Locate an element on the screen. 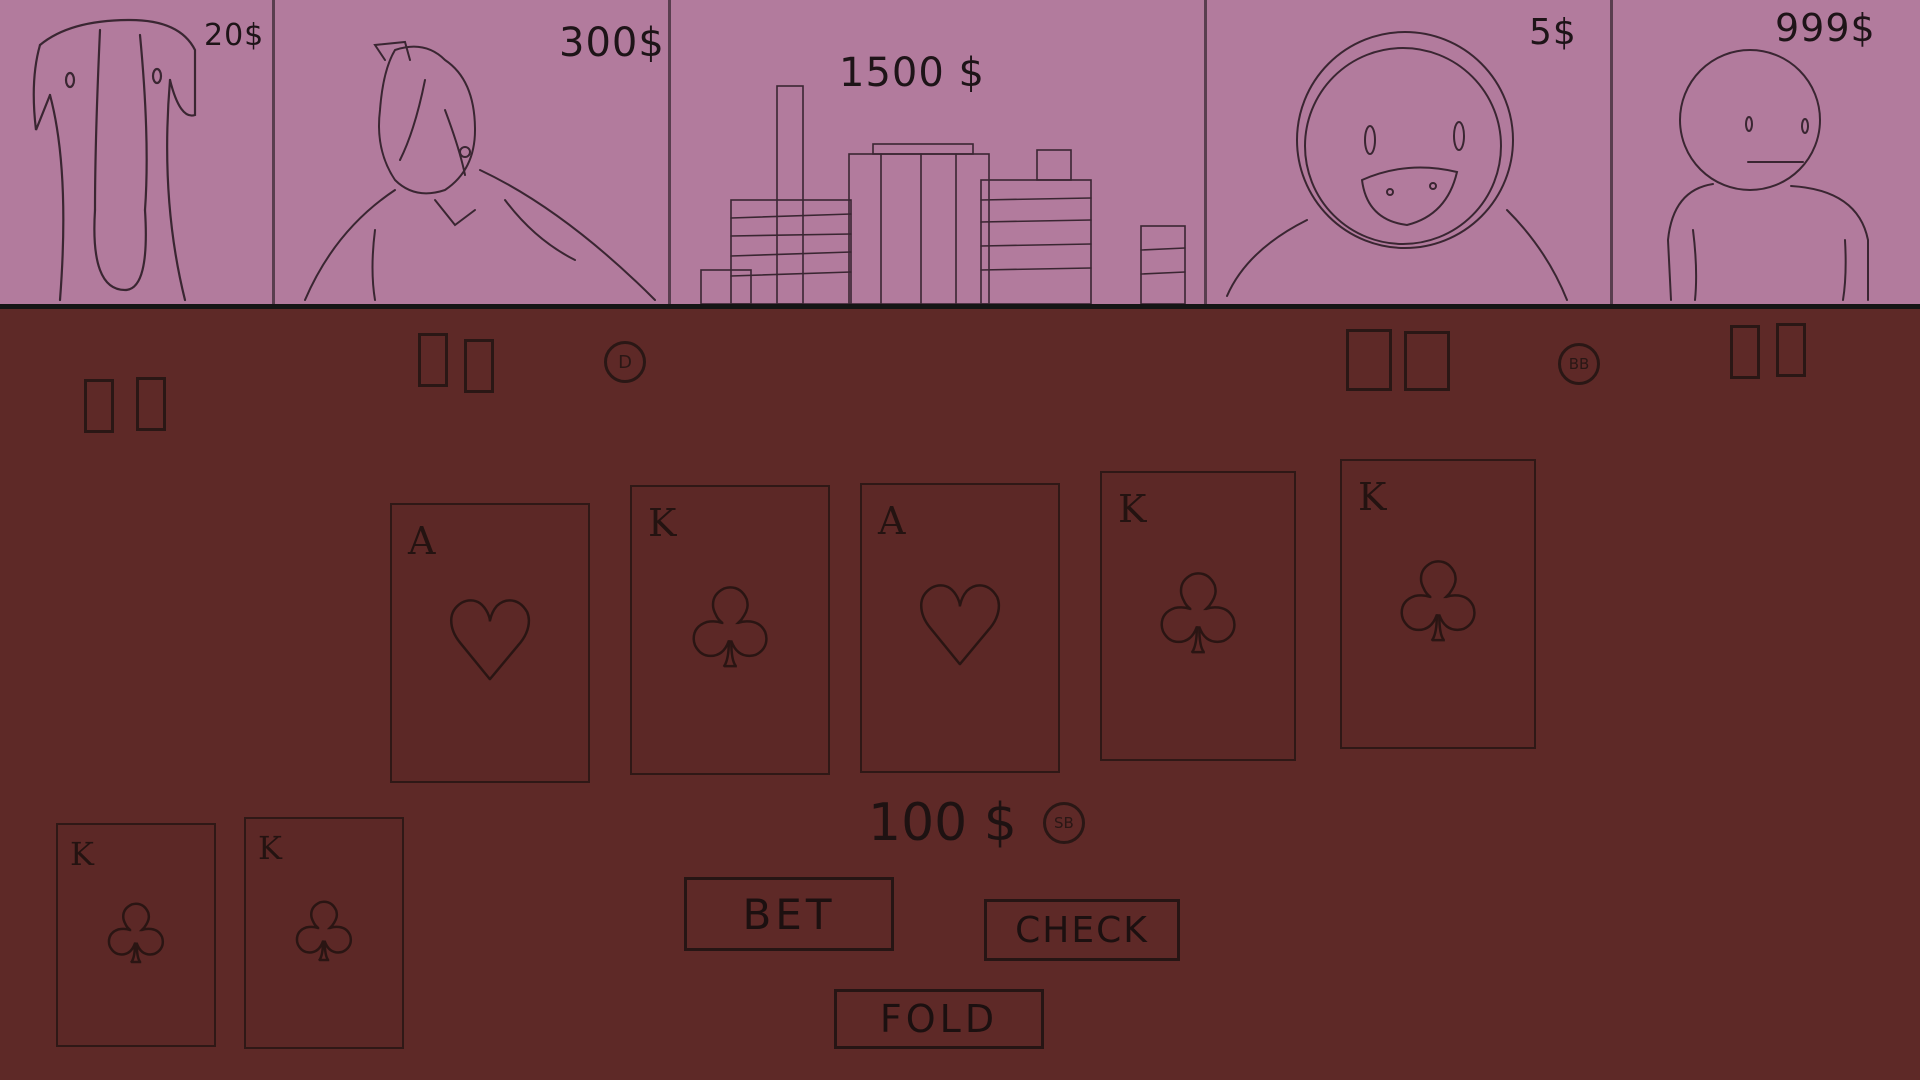  opponent-panel-1: 20$ is located at coordinates (136, 152).